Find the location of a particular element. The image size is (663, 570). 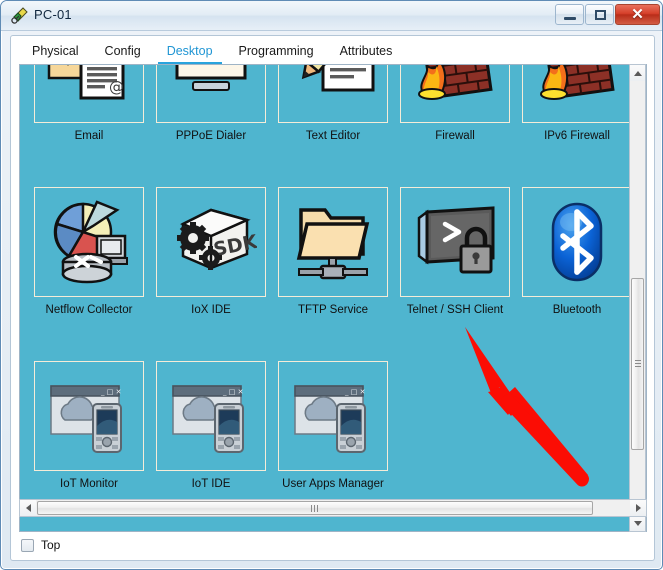

tab-config-label: Config is located at coordinates (122, 51).